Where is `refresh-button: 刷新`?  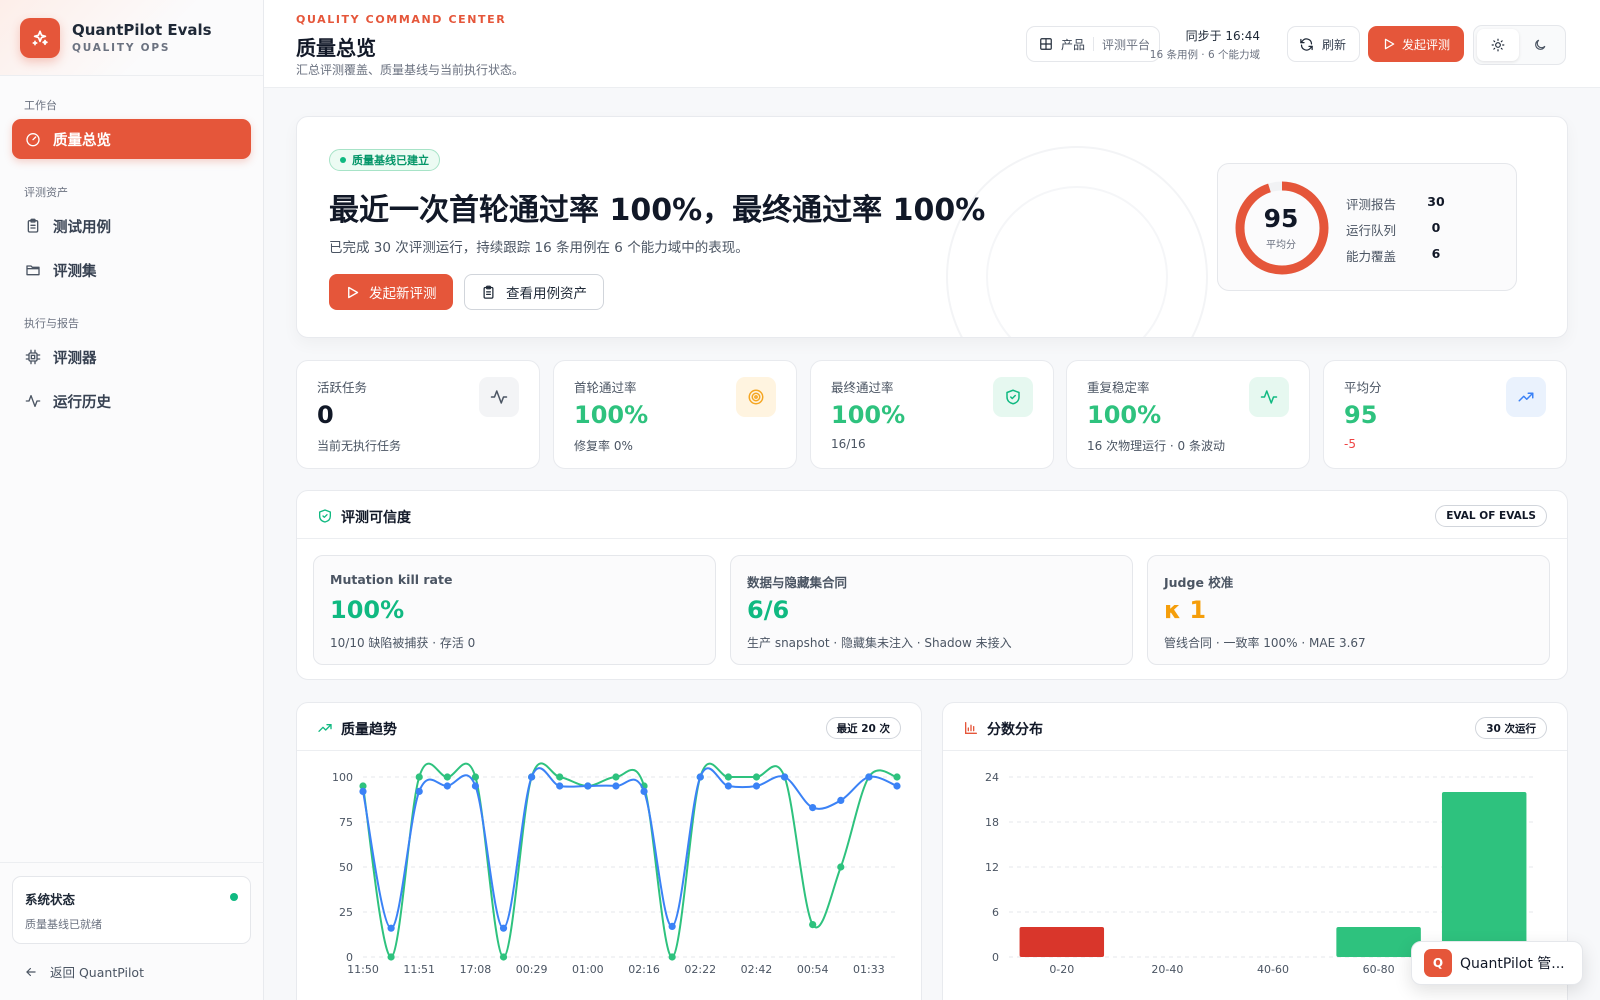
refresh-button: 刷新 is located at coordinates (1323, 44).